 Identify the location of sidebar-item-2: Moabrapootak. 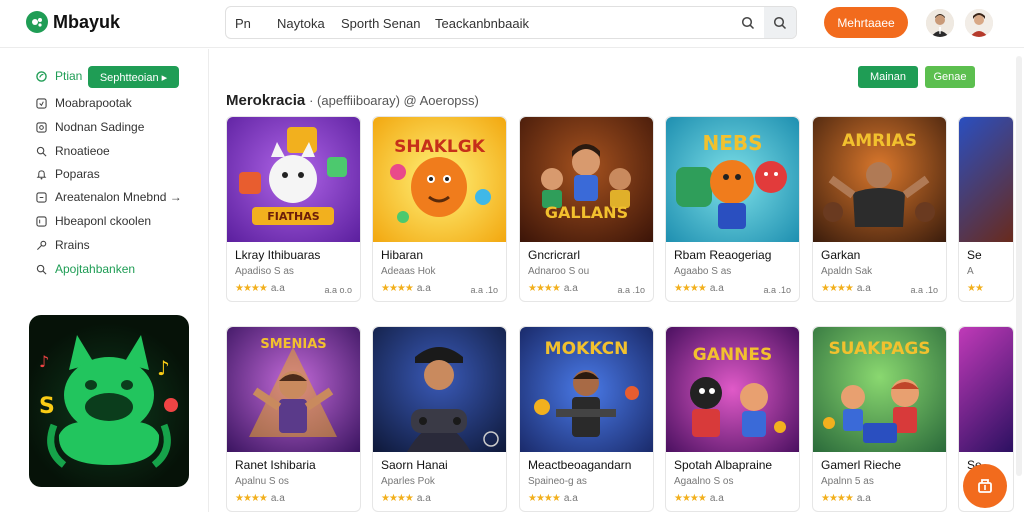
(84, 103).